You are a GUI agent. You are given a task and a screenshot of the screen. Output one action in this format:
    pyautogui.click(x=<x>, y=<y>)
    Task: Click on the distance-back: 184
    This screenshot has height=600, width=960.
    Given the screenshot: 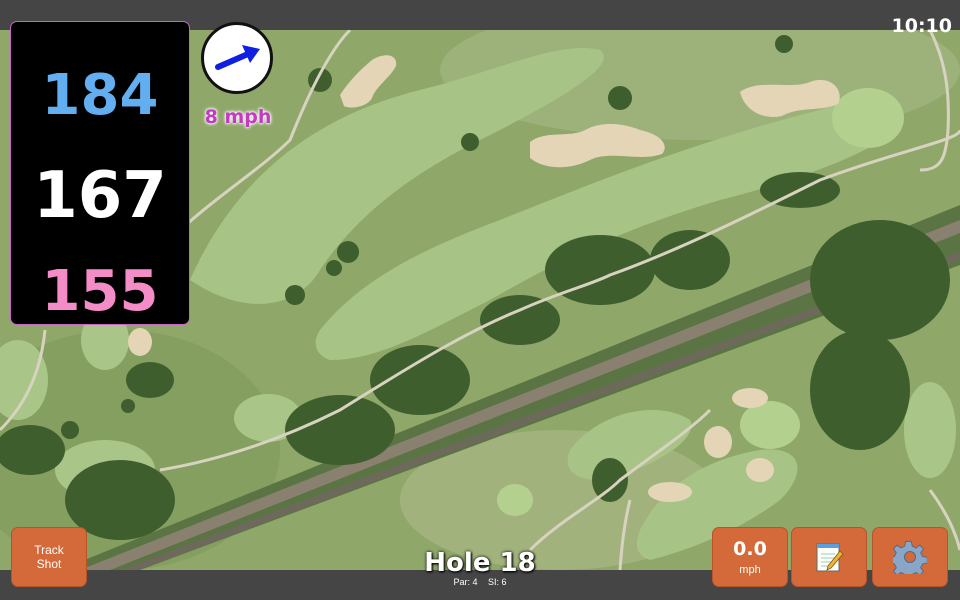 What is the action you would take?
    pyautogui.click(x=100, y=95)
    